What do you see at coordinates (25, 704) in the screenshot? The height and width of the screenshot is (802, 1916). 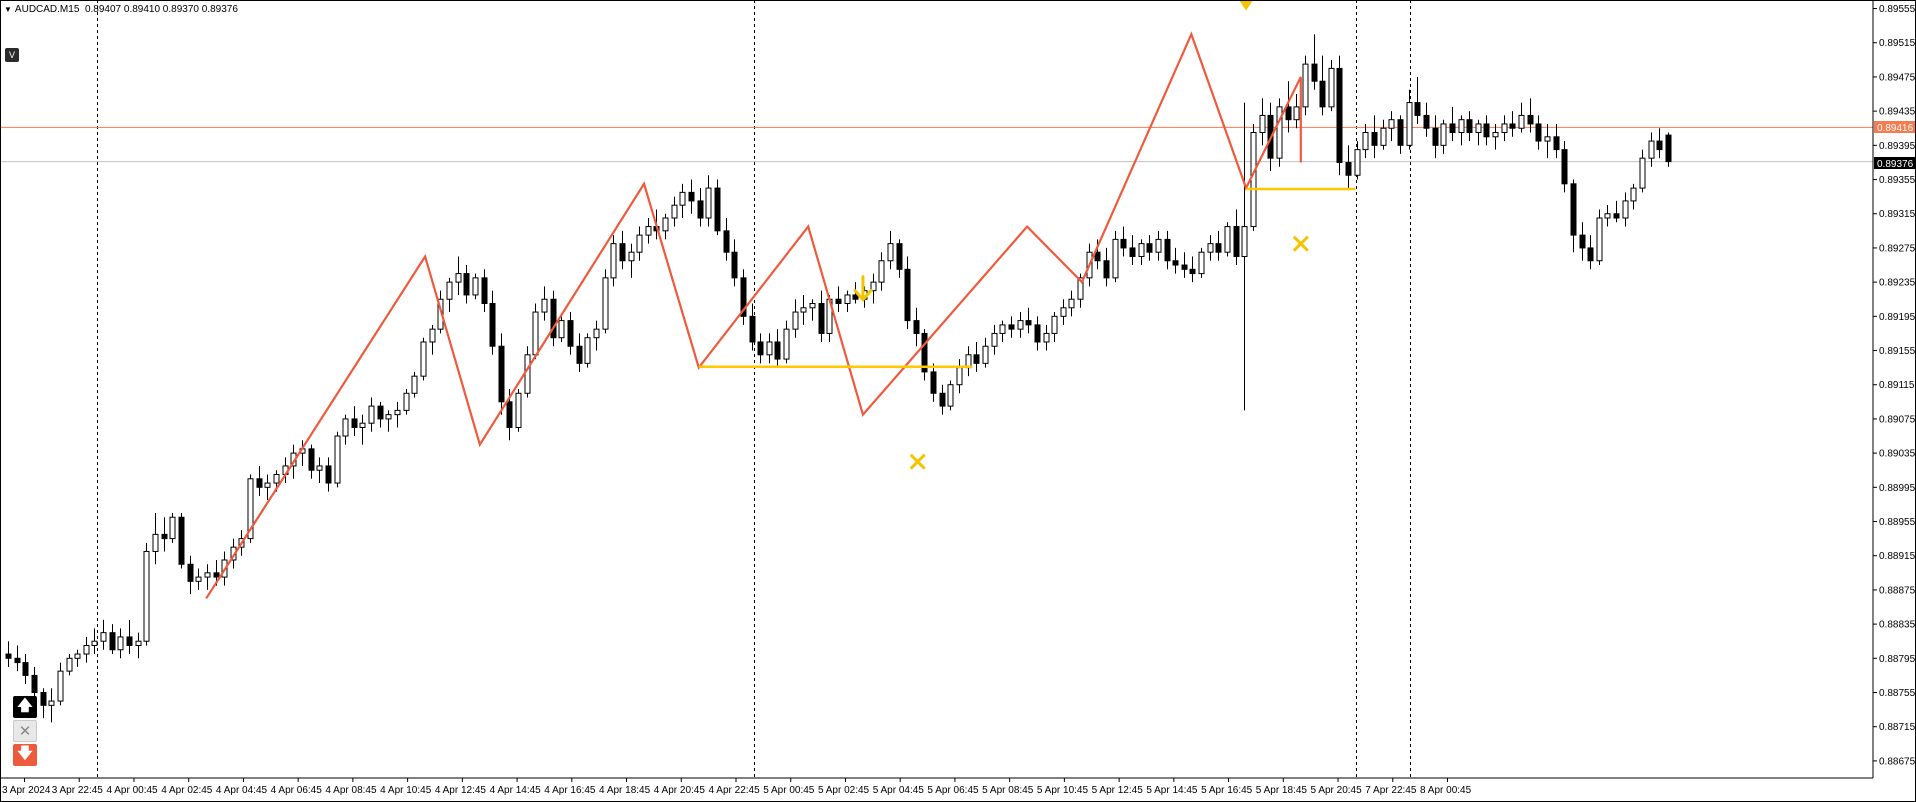 I see `arrow-up-icon: 🡅` at bounding box center [25, 704].